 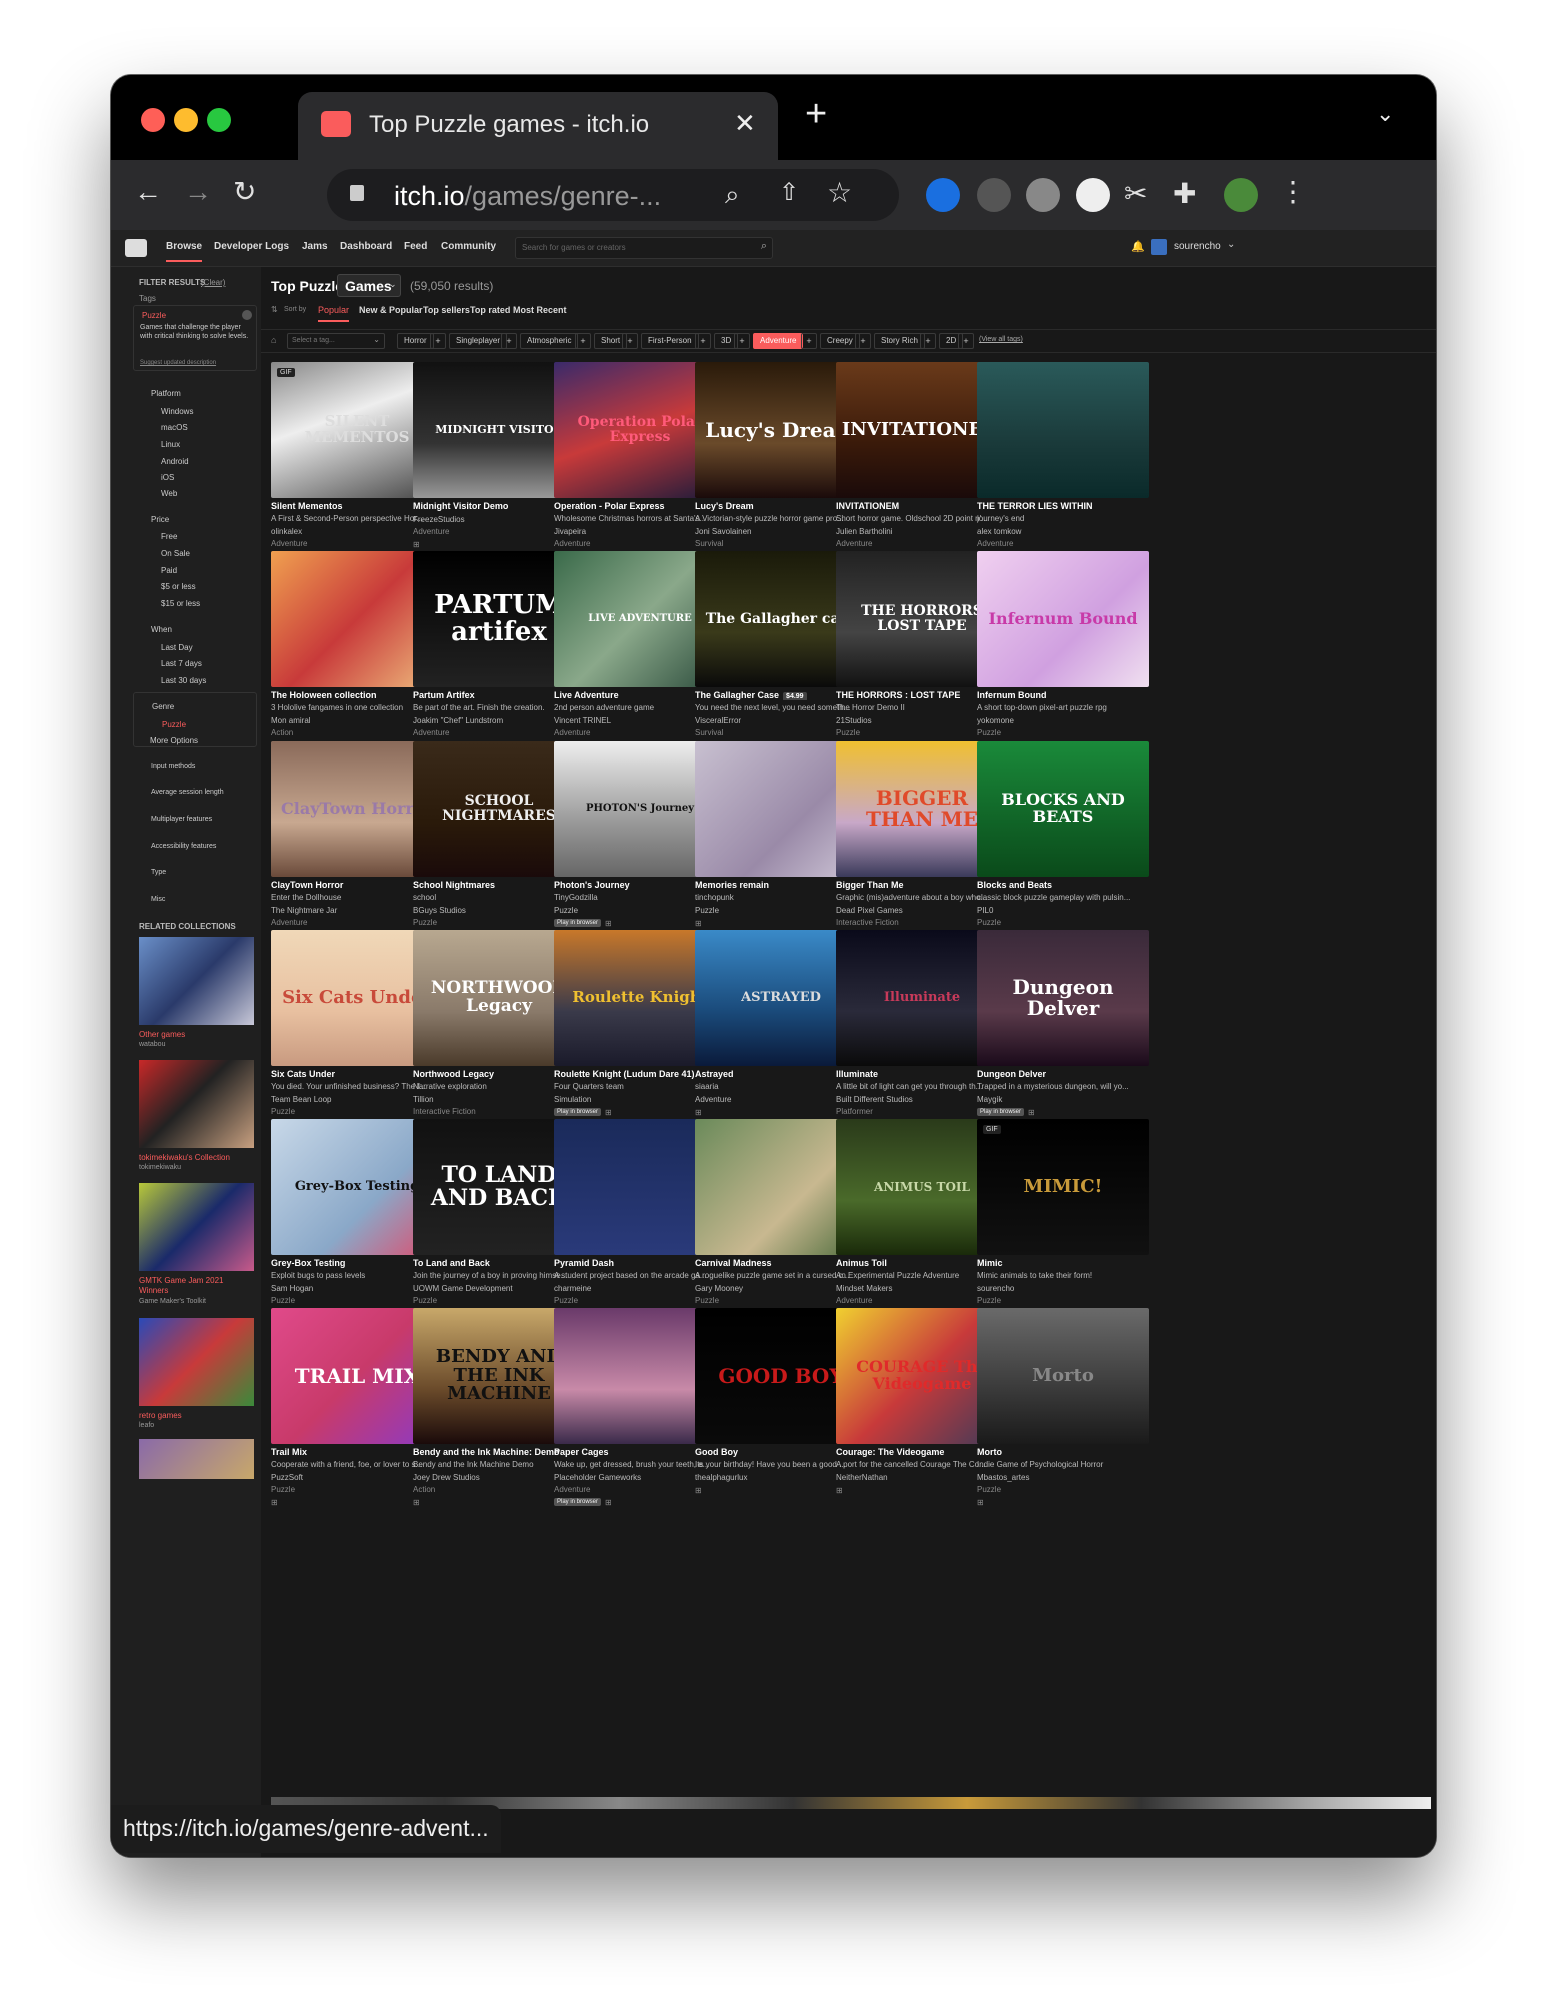 What do you see at coordinates (1063, 910) in the screenshot?
I see `game-author: PIL0` at bounding box center [1063, 910].